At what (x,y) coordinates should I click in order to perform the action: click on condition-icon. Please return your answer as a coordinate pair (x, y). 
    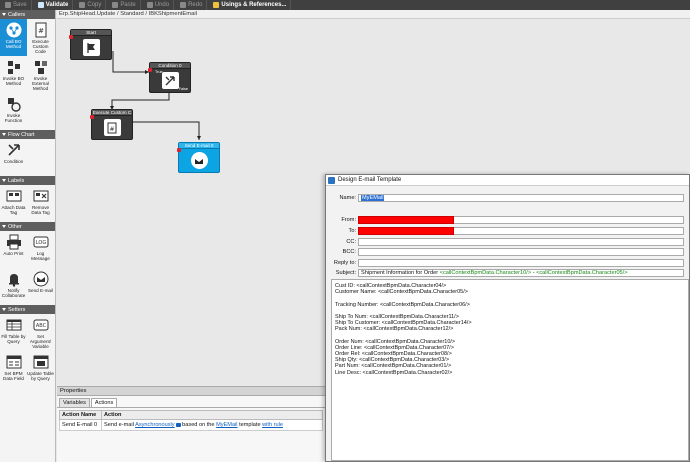
    Looking at the image, I should click on (14, 150).